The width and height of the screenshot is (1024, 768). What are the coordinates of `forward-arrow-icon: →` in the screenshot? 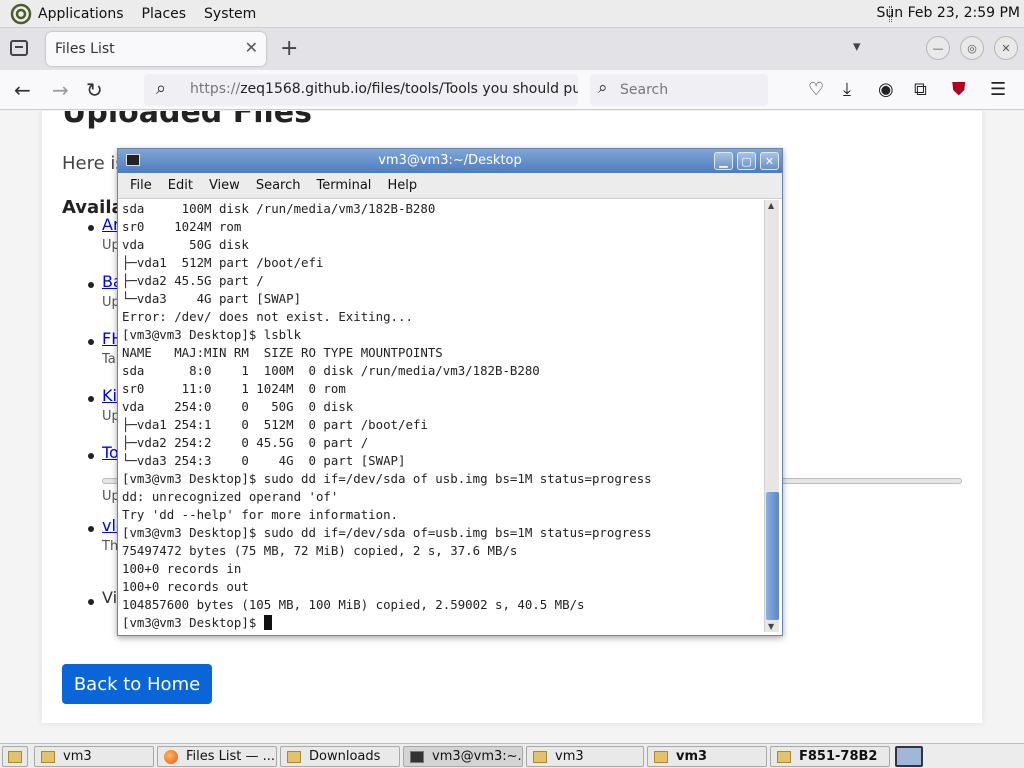 It's located at (60, 90).